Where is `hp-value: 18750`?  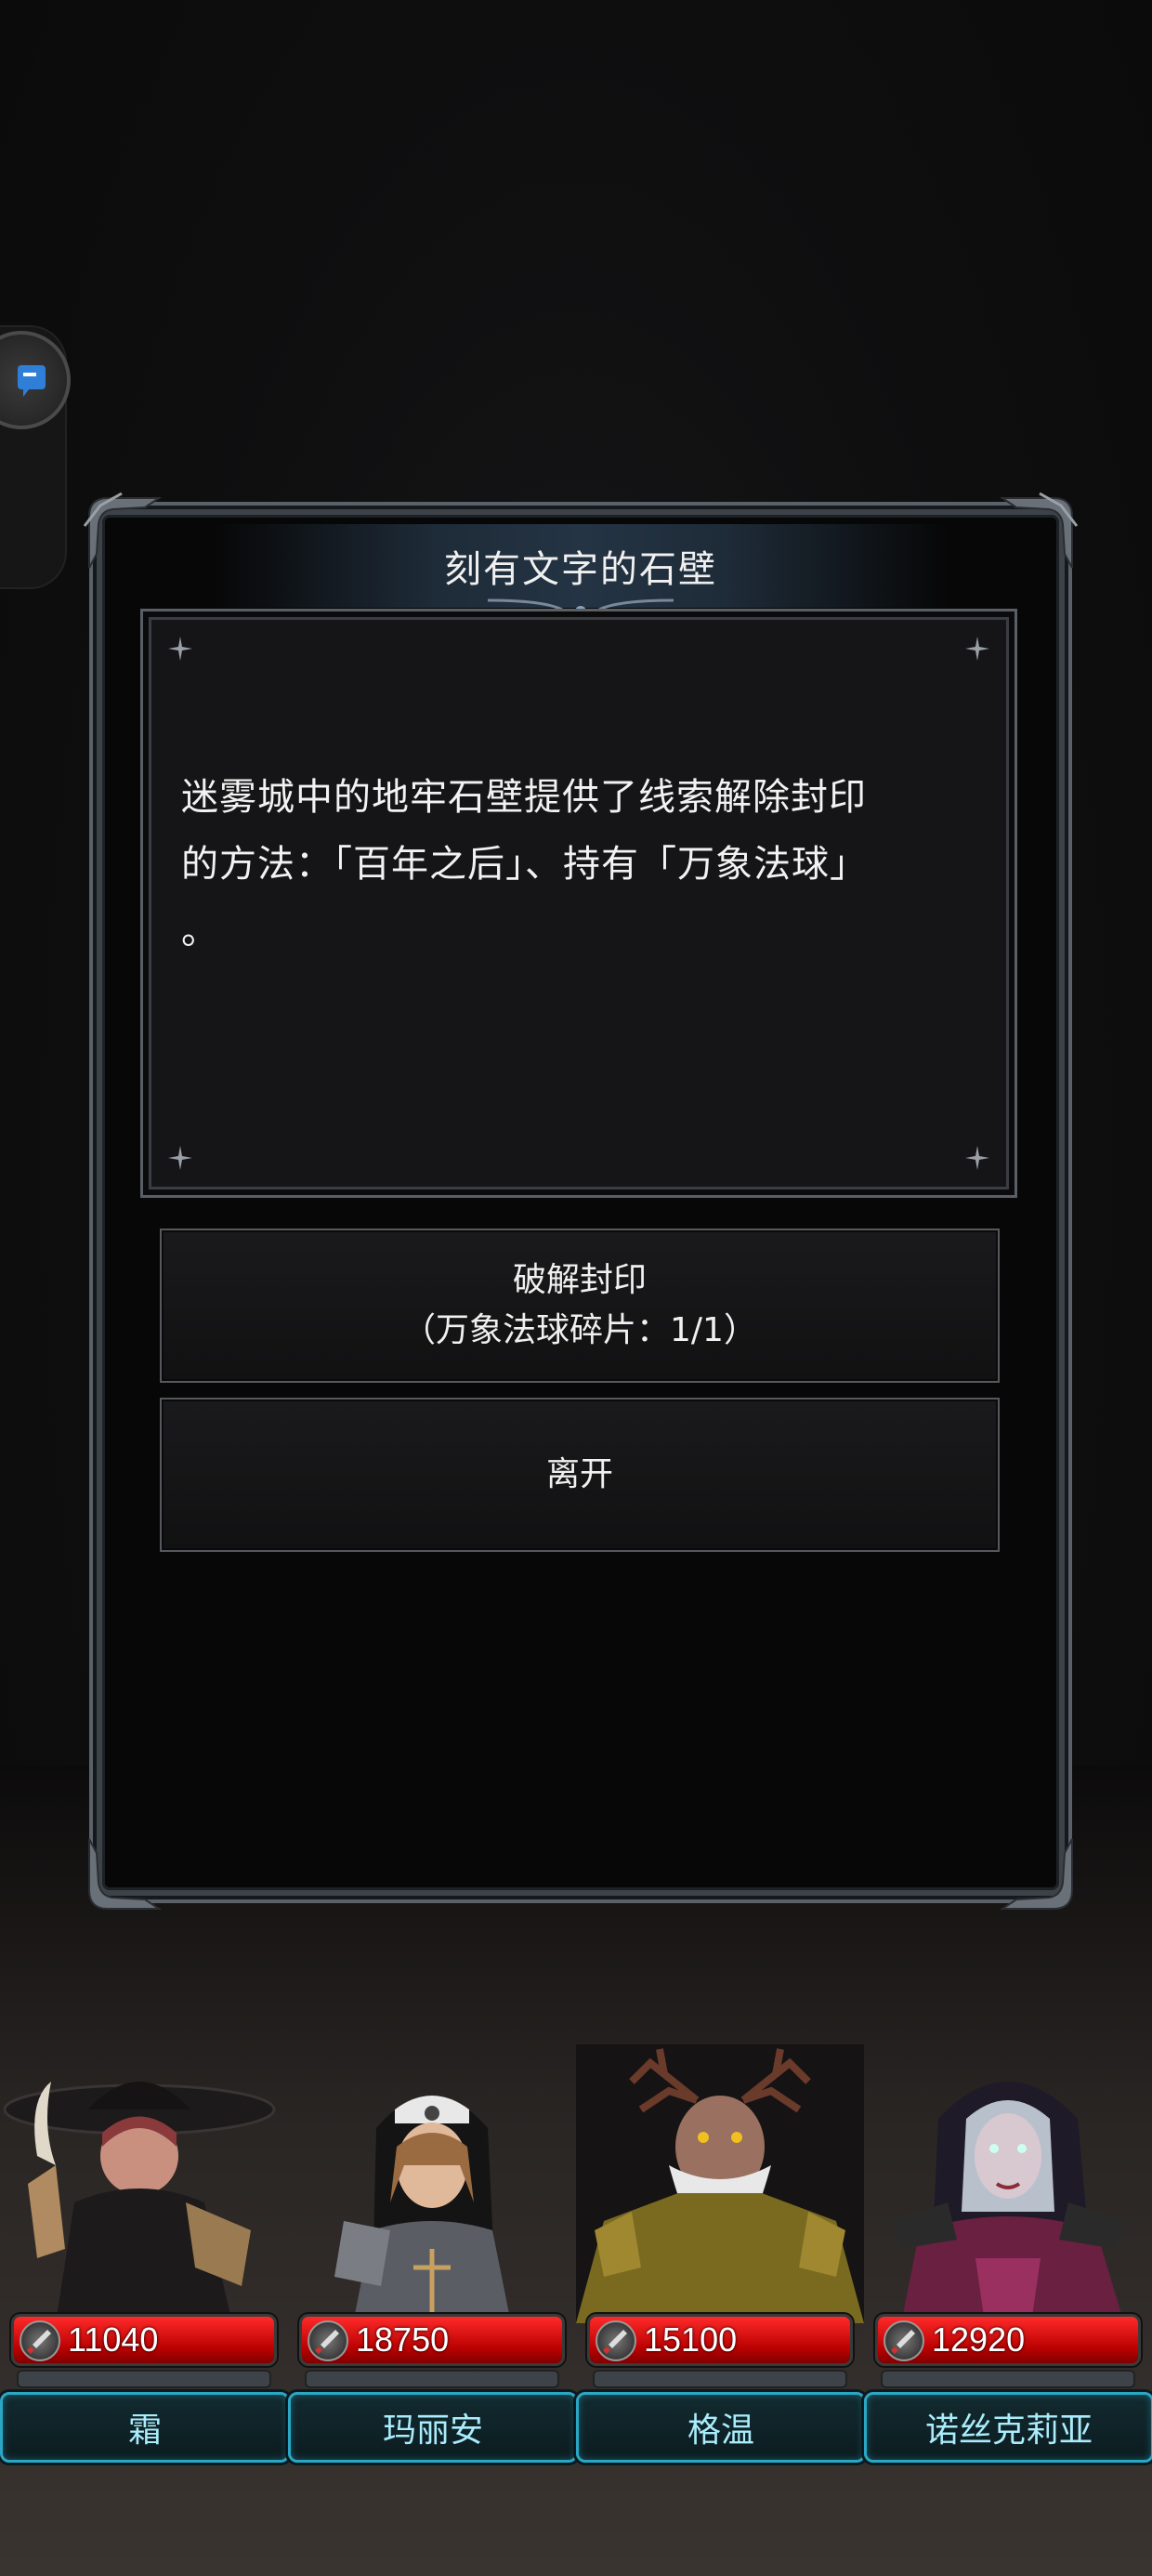 hp-value: 18750 is located at coordinates (403, 2339).